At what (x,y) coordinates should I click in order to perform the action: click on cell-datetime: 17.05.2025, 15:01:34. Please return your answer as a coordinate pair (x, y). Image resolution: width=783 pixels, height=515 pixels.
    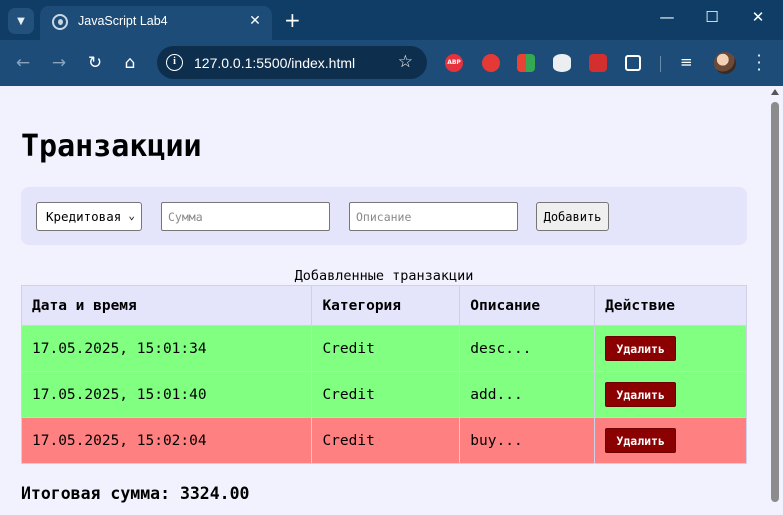
    Looking at the image, I should click on (166, 348).